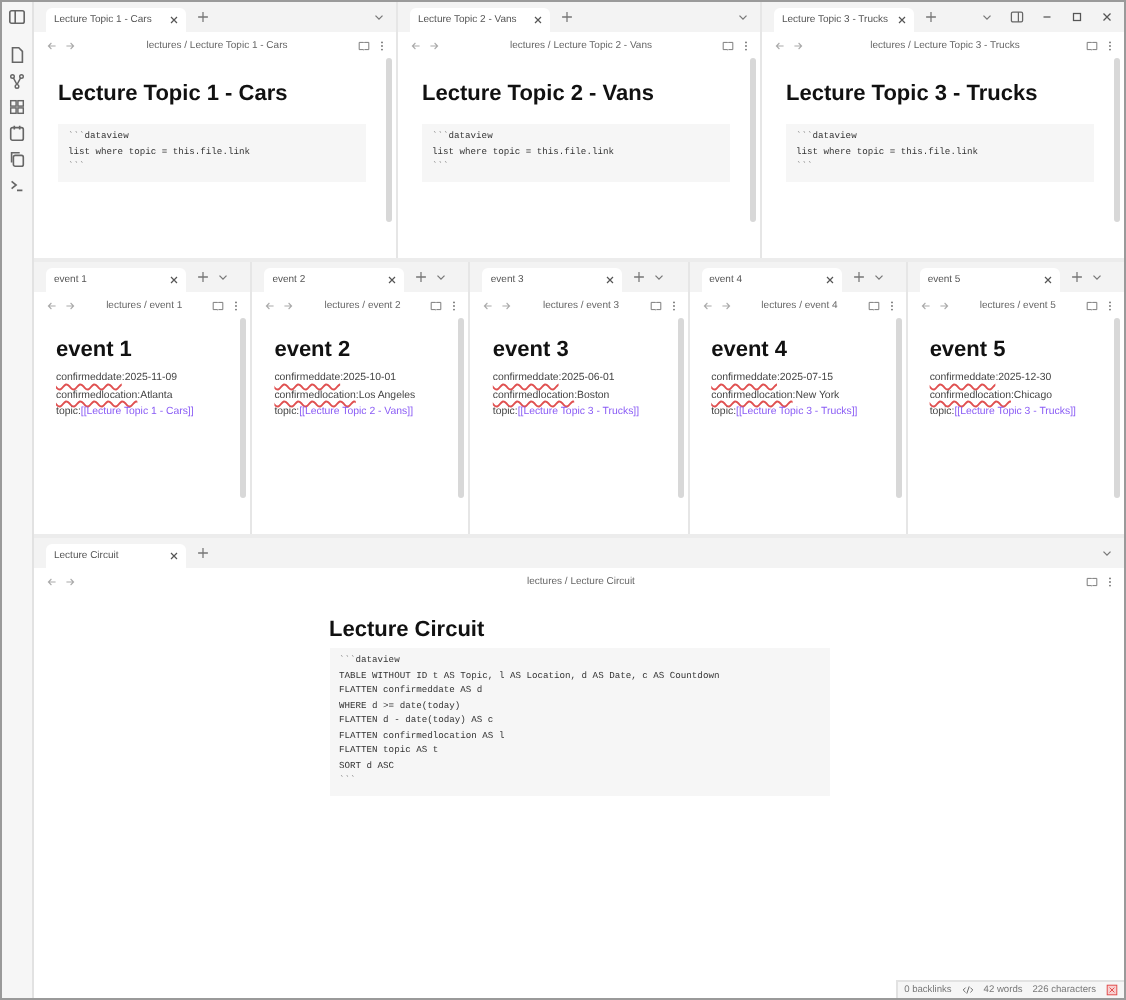  I want to click on maximize-icon, so click(1077, 17).